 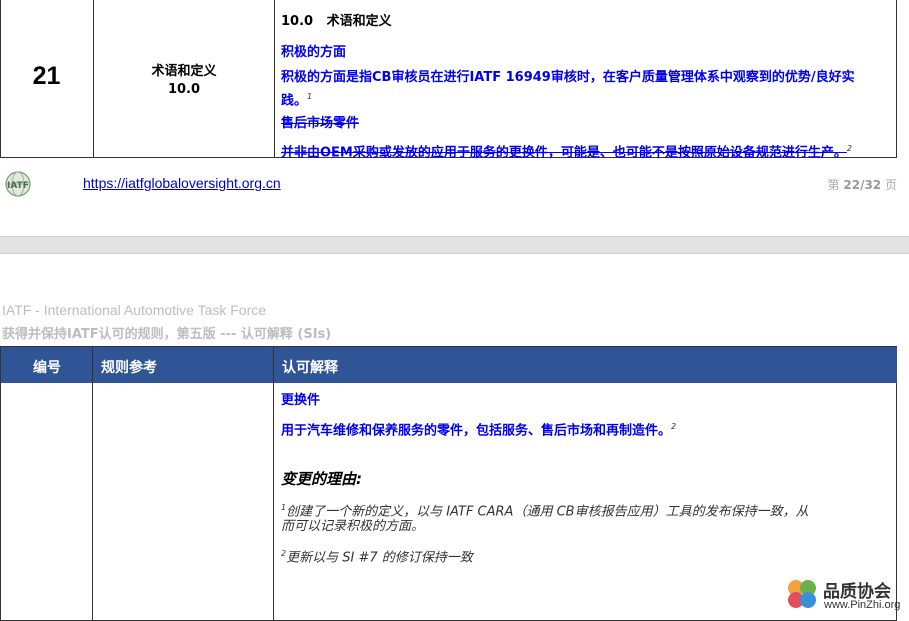 What do you see at coordinates (46, 76) in the screenshot?
I see `row-number: 21` at bounding box center [46, 76].